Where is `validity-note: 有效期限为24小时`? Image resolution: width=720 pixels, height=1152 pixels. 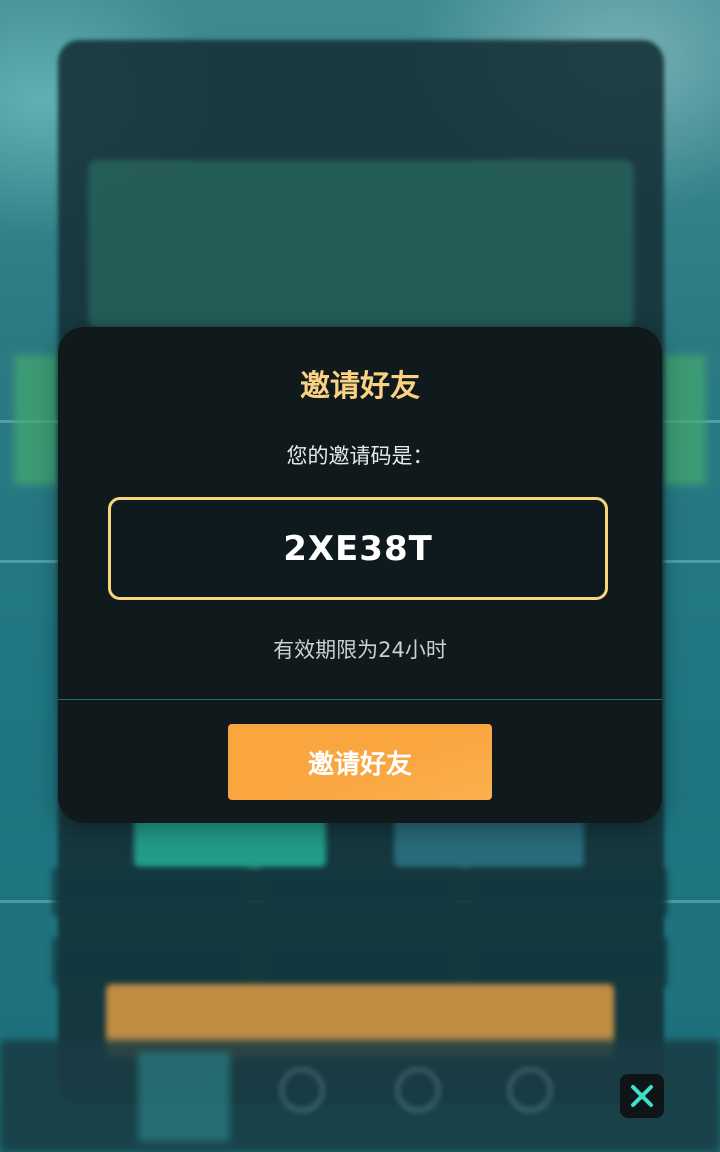
validity-note: 有效期限为24小时 is located at coordinates (360, 650).